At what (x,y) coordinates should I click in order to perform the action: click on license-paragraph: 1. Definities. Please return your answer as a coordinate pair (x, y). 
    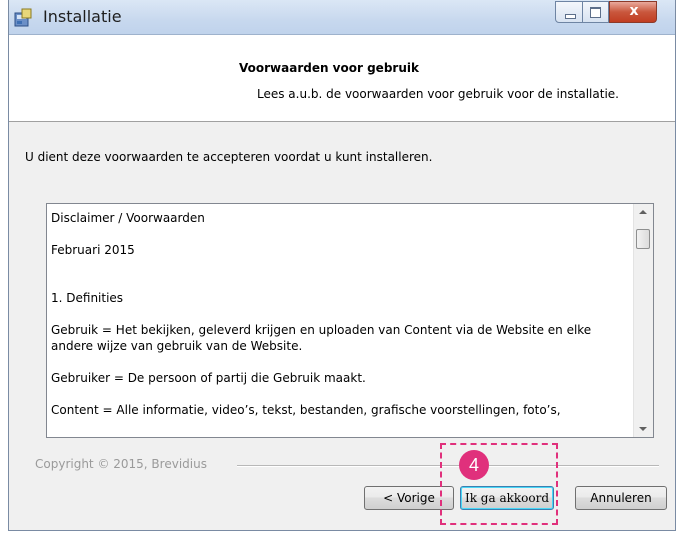
    Looking at the image, I should click on (87, 298).